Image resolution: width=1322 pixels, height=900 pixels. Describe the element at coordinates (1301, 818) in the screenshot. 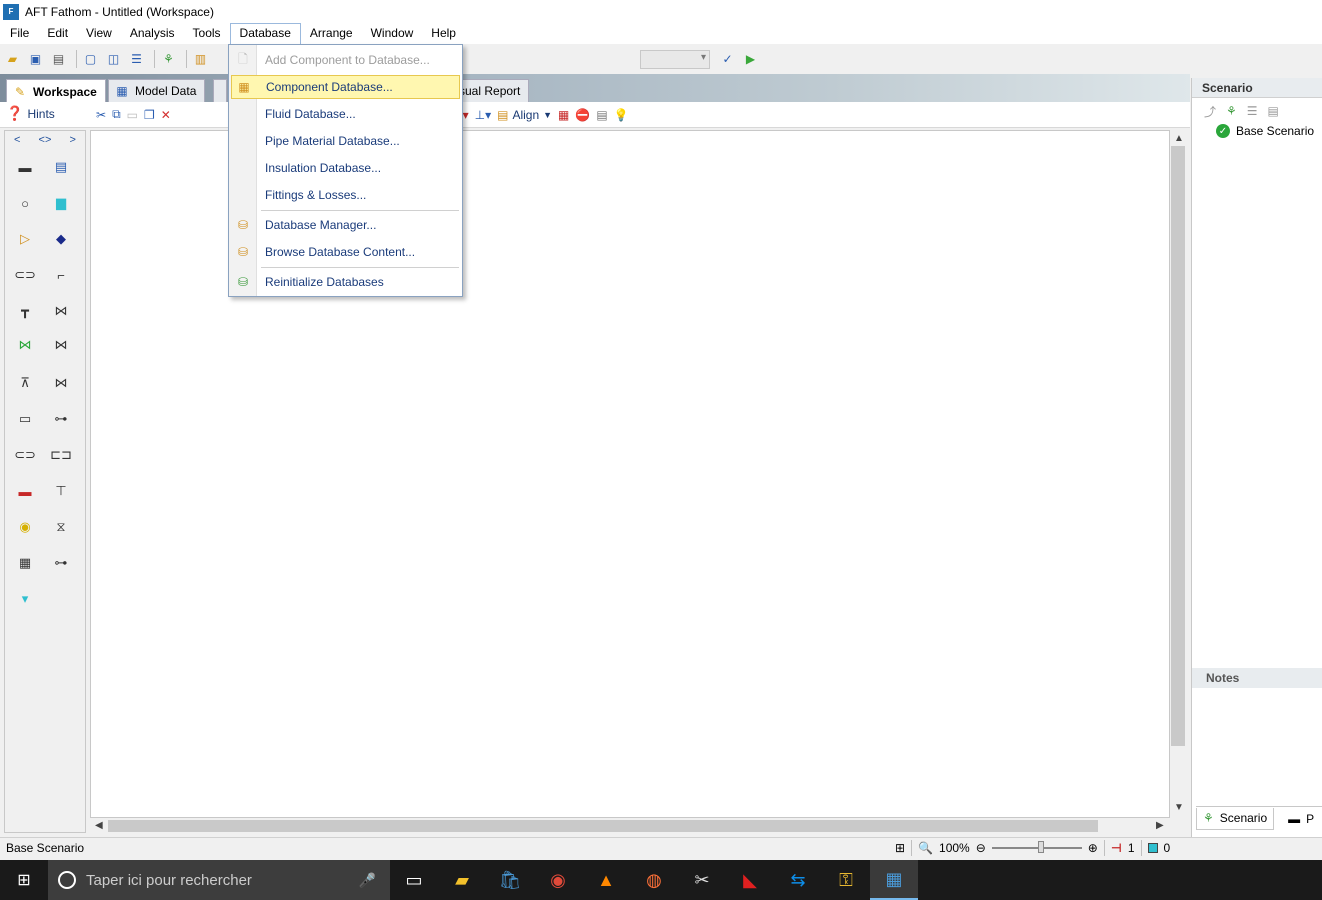

I see `tab-pipes: ▬ P` at that location.